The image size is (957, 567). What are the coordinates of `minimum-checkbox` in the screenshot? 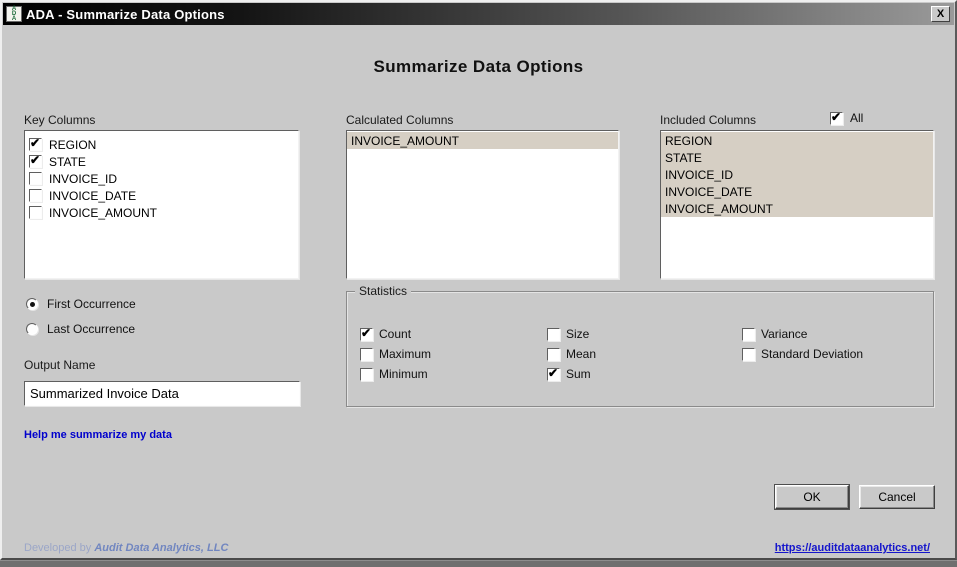 It's located at (366, 374).